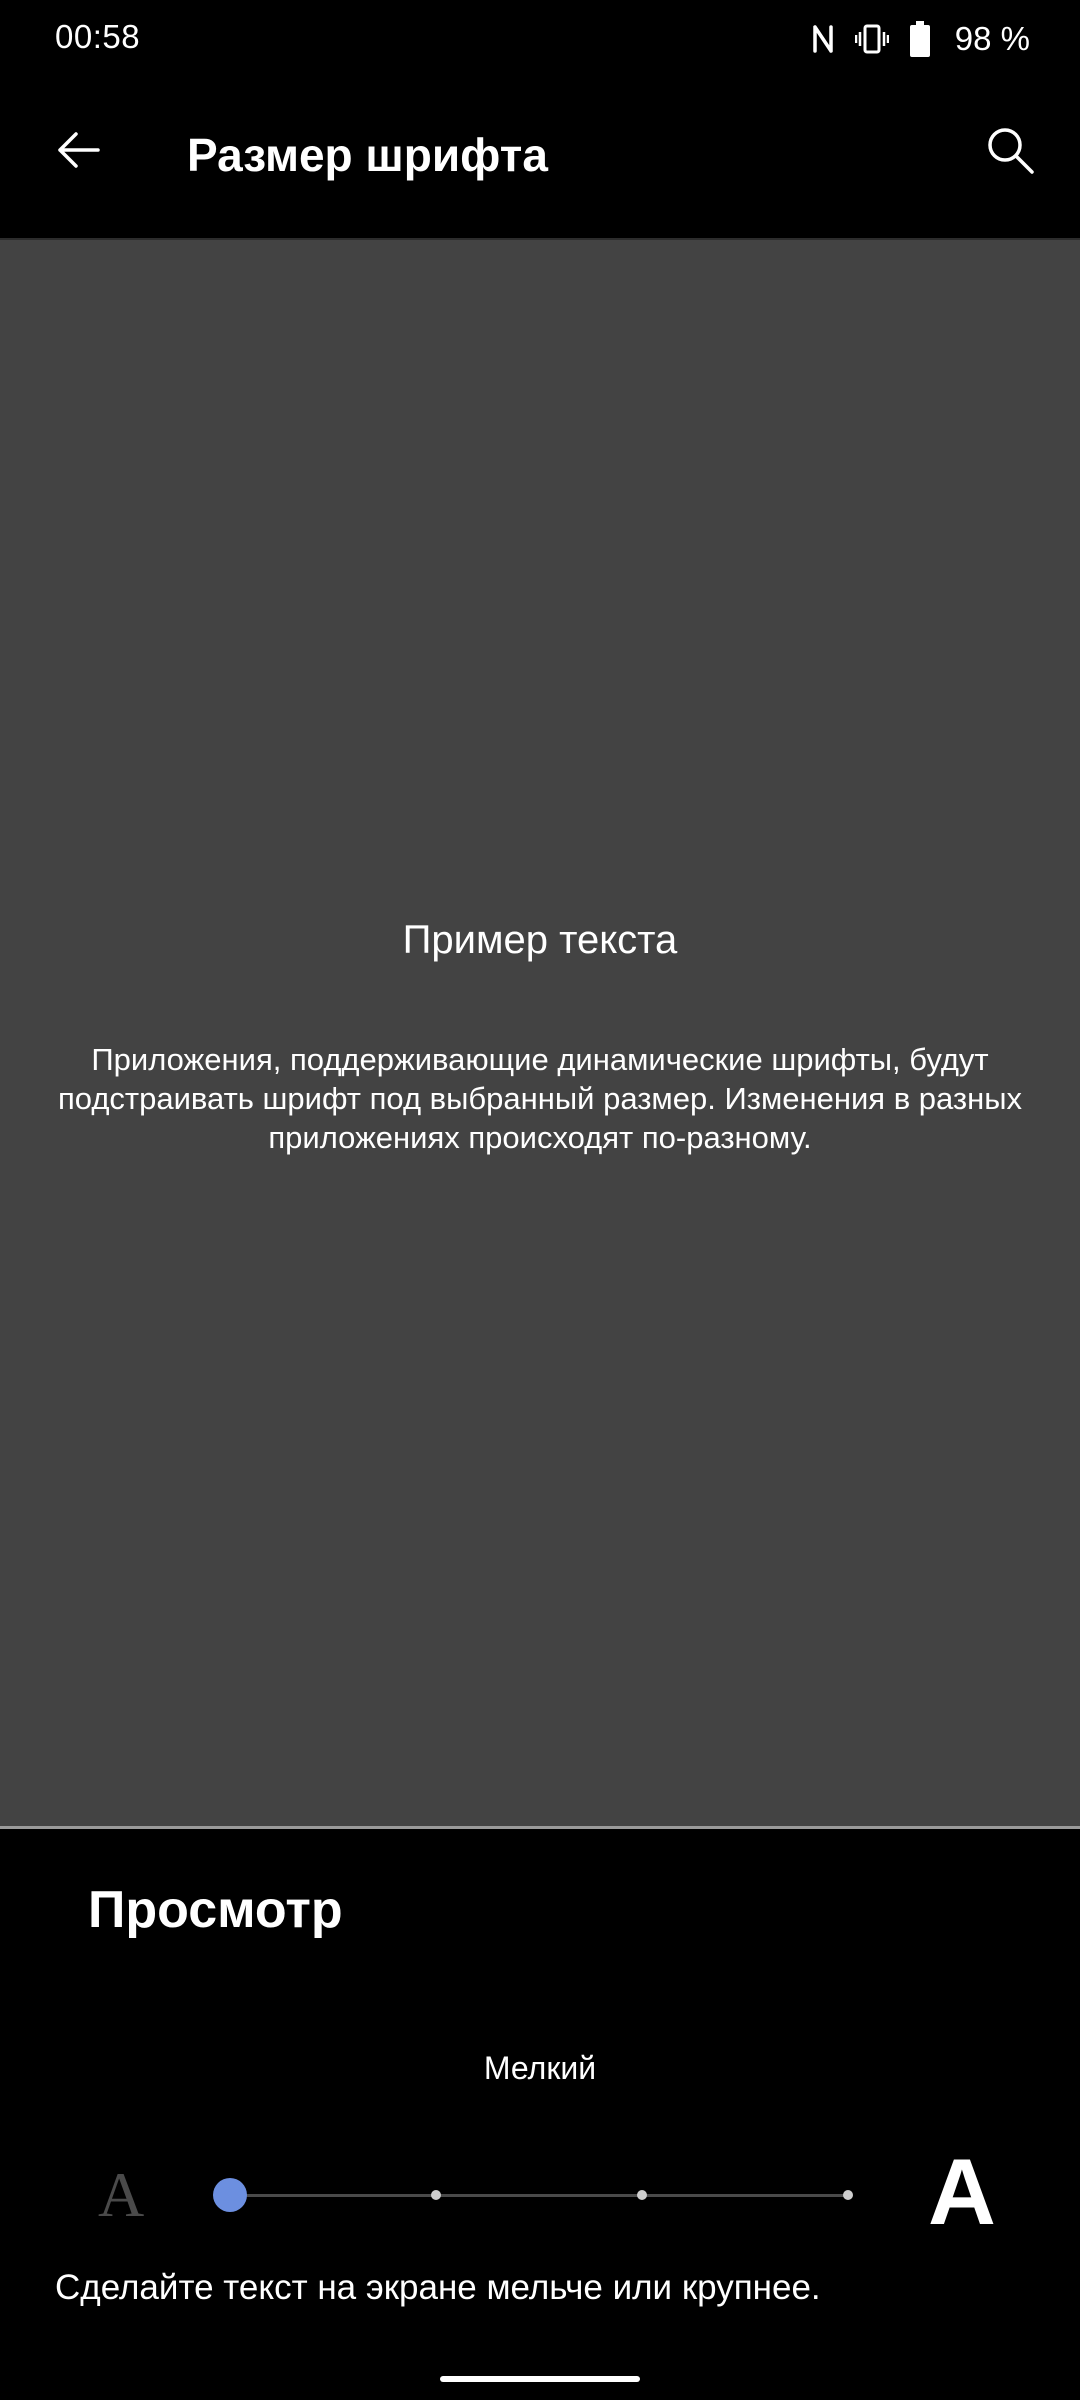  Describe the element at coordinates (540, 940) in the screenshot. I see `preview-heading: Пример текста` at that location.